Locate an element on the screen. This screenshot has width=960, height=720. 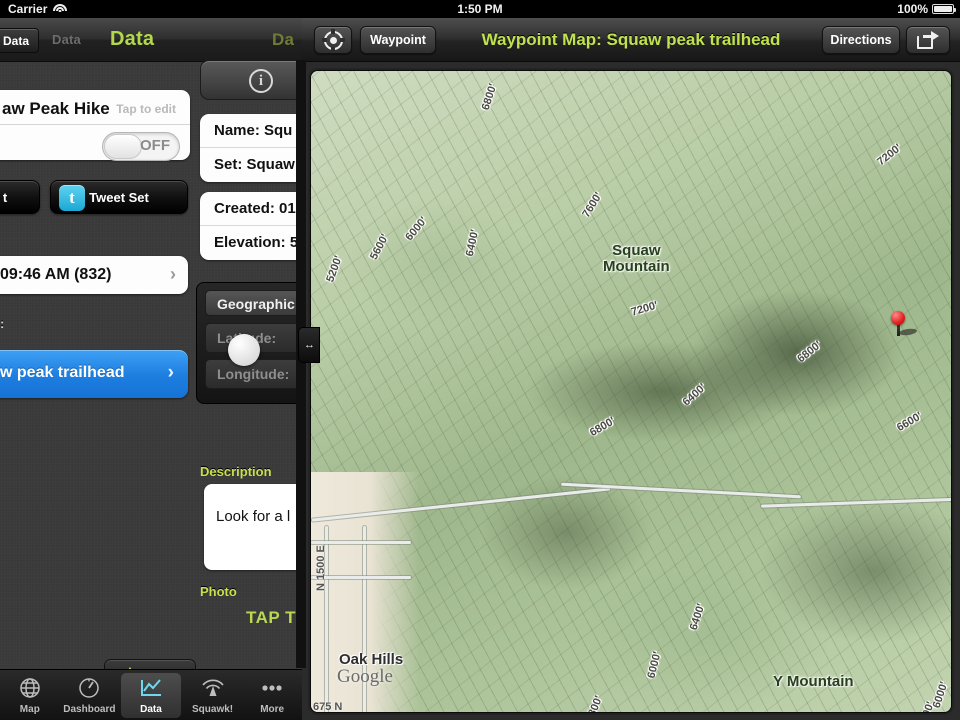
map-place-label: Squaw Mountain is located at coordinates (636, 258).